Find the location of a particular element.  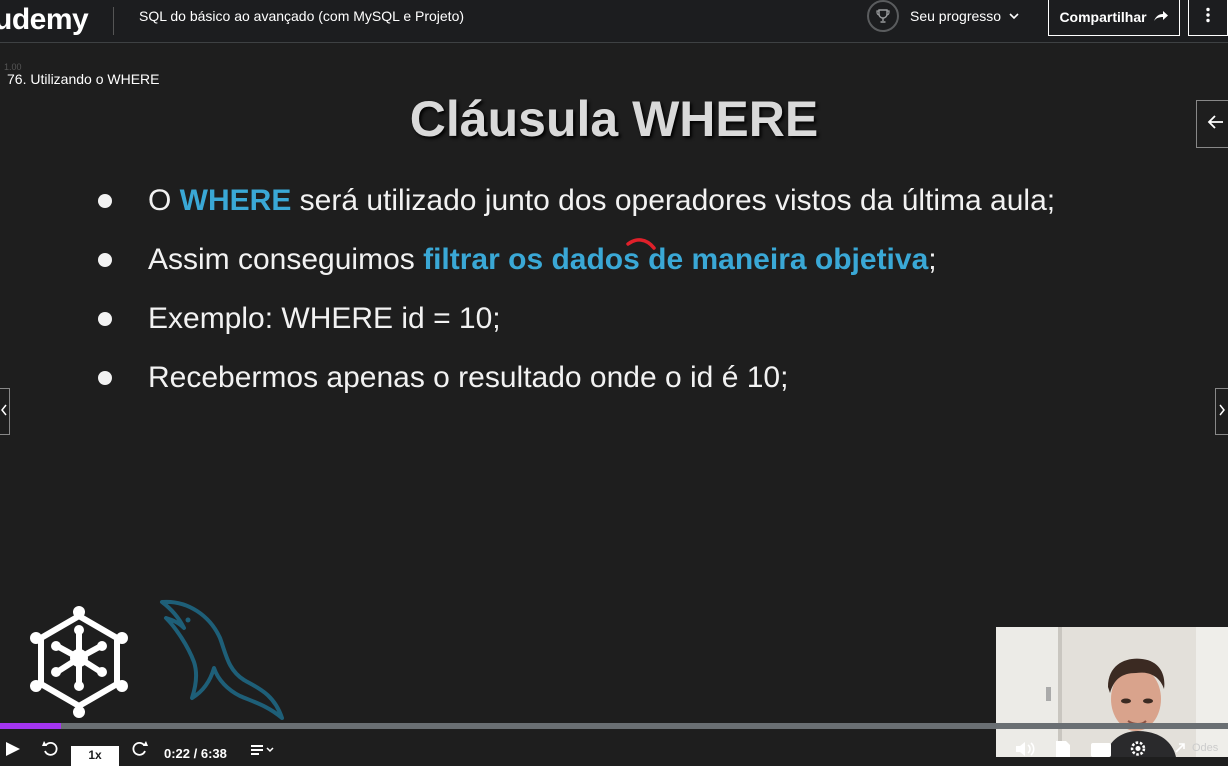

next-lecture-button is located at coordinates (1221, 411).